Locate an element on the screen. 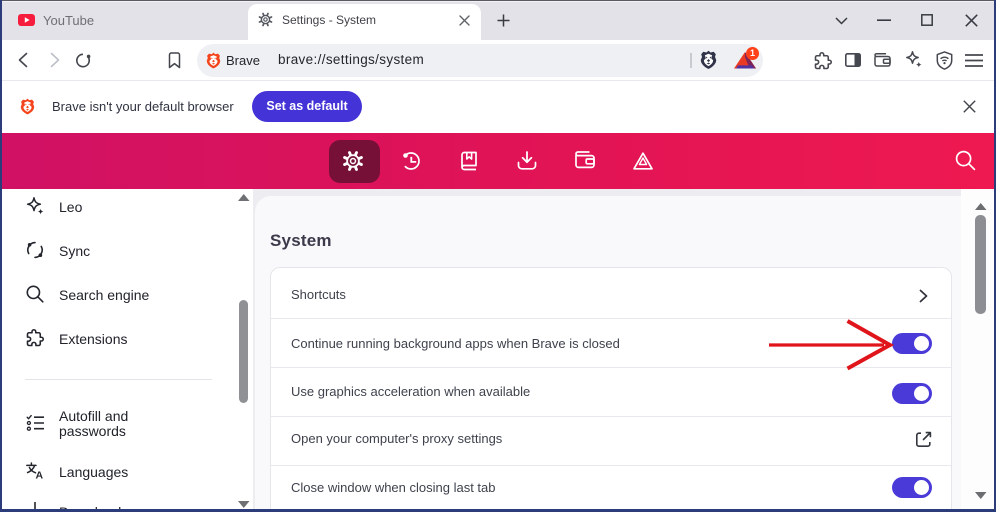  svg-text: A is located at coordinates (40, 476).